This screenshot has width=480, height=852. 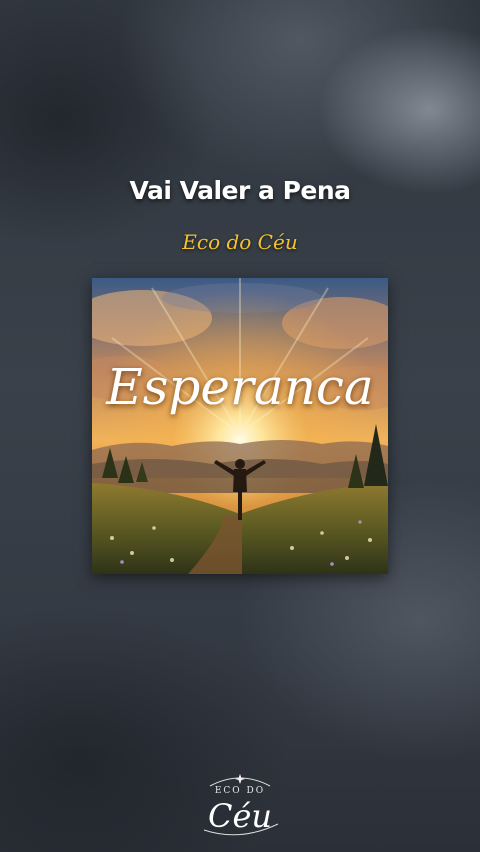 I want to click on artist-name: Eco do Céu, so click(x=240, y=242).